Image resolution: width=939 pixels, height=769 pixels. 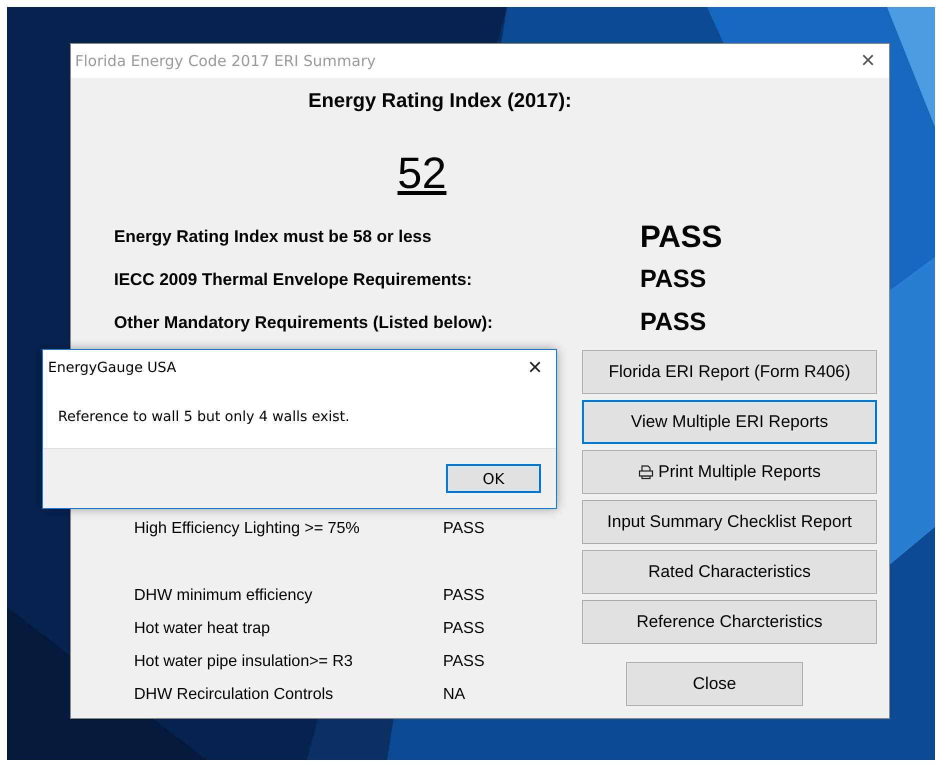 I want to click on requirement-label: Hot water heat trap, so click(x=203, y=629).